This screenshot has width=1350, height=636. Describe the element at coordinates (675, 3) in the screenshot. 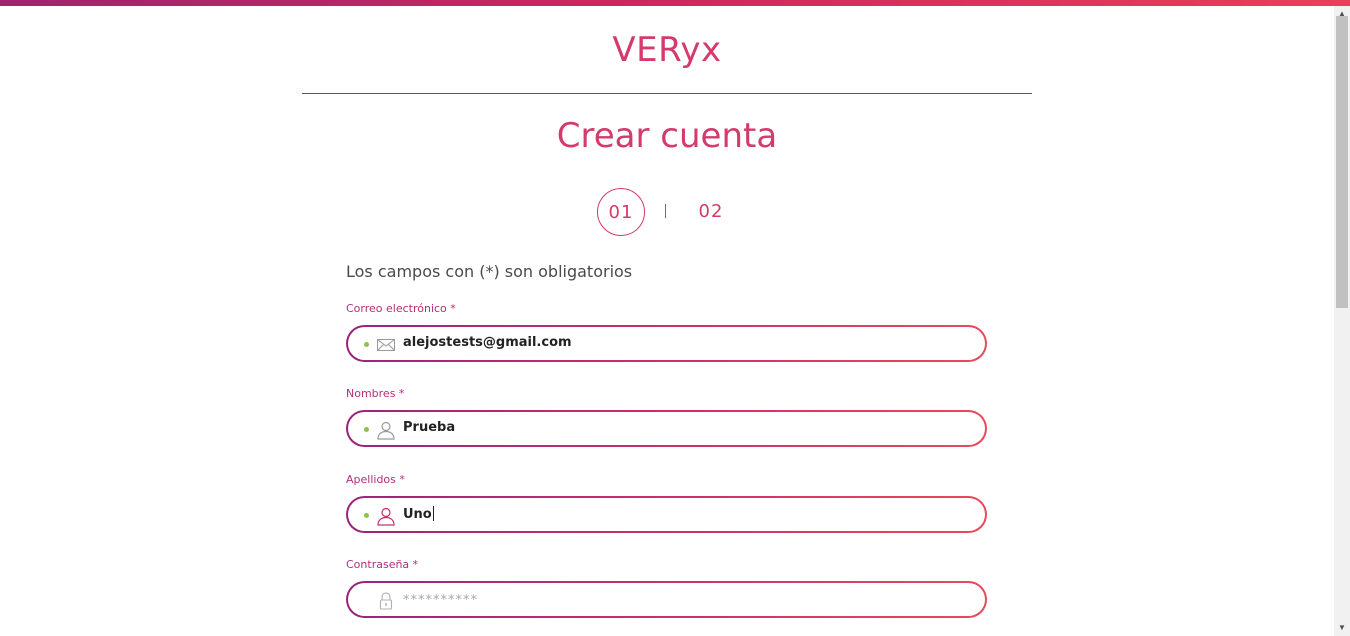

I see `top-accent-bar` at that location.